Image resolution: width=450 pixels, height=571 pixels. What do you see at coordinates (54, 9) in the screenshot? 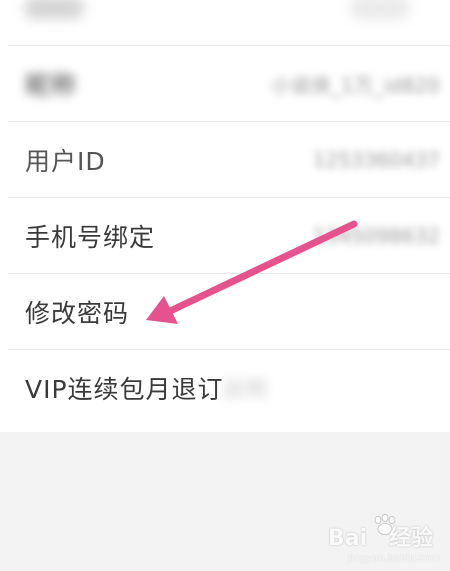
I see `label-placeholder` at bounding box center [54, 9].